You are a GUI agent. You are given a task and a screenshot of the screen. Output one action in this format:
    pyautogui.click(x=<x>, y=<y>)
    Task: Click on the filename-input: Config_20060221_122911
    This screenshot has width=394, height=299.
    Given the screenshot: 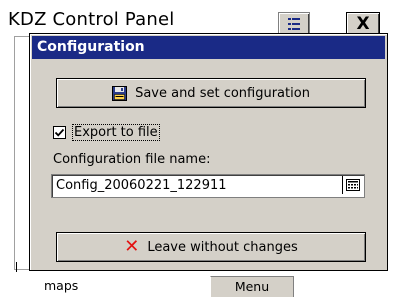 What is the action you would take?
    pyautogui.click(x=208, y=186)
    